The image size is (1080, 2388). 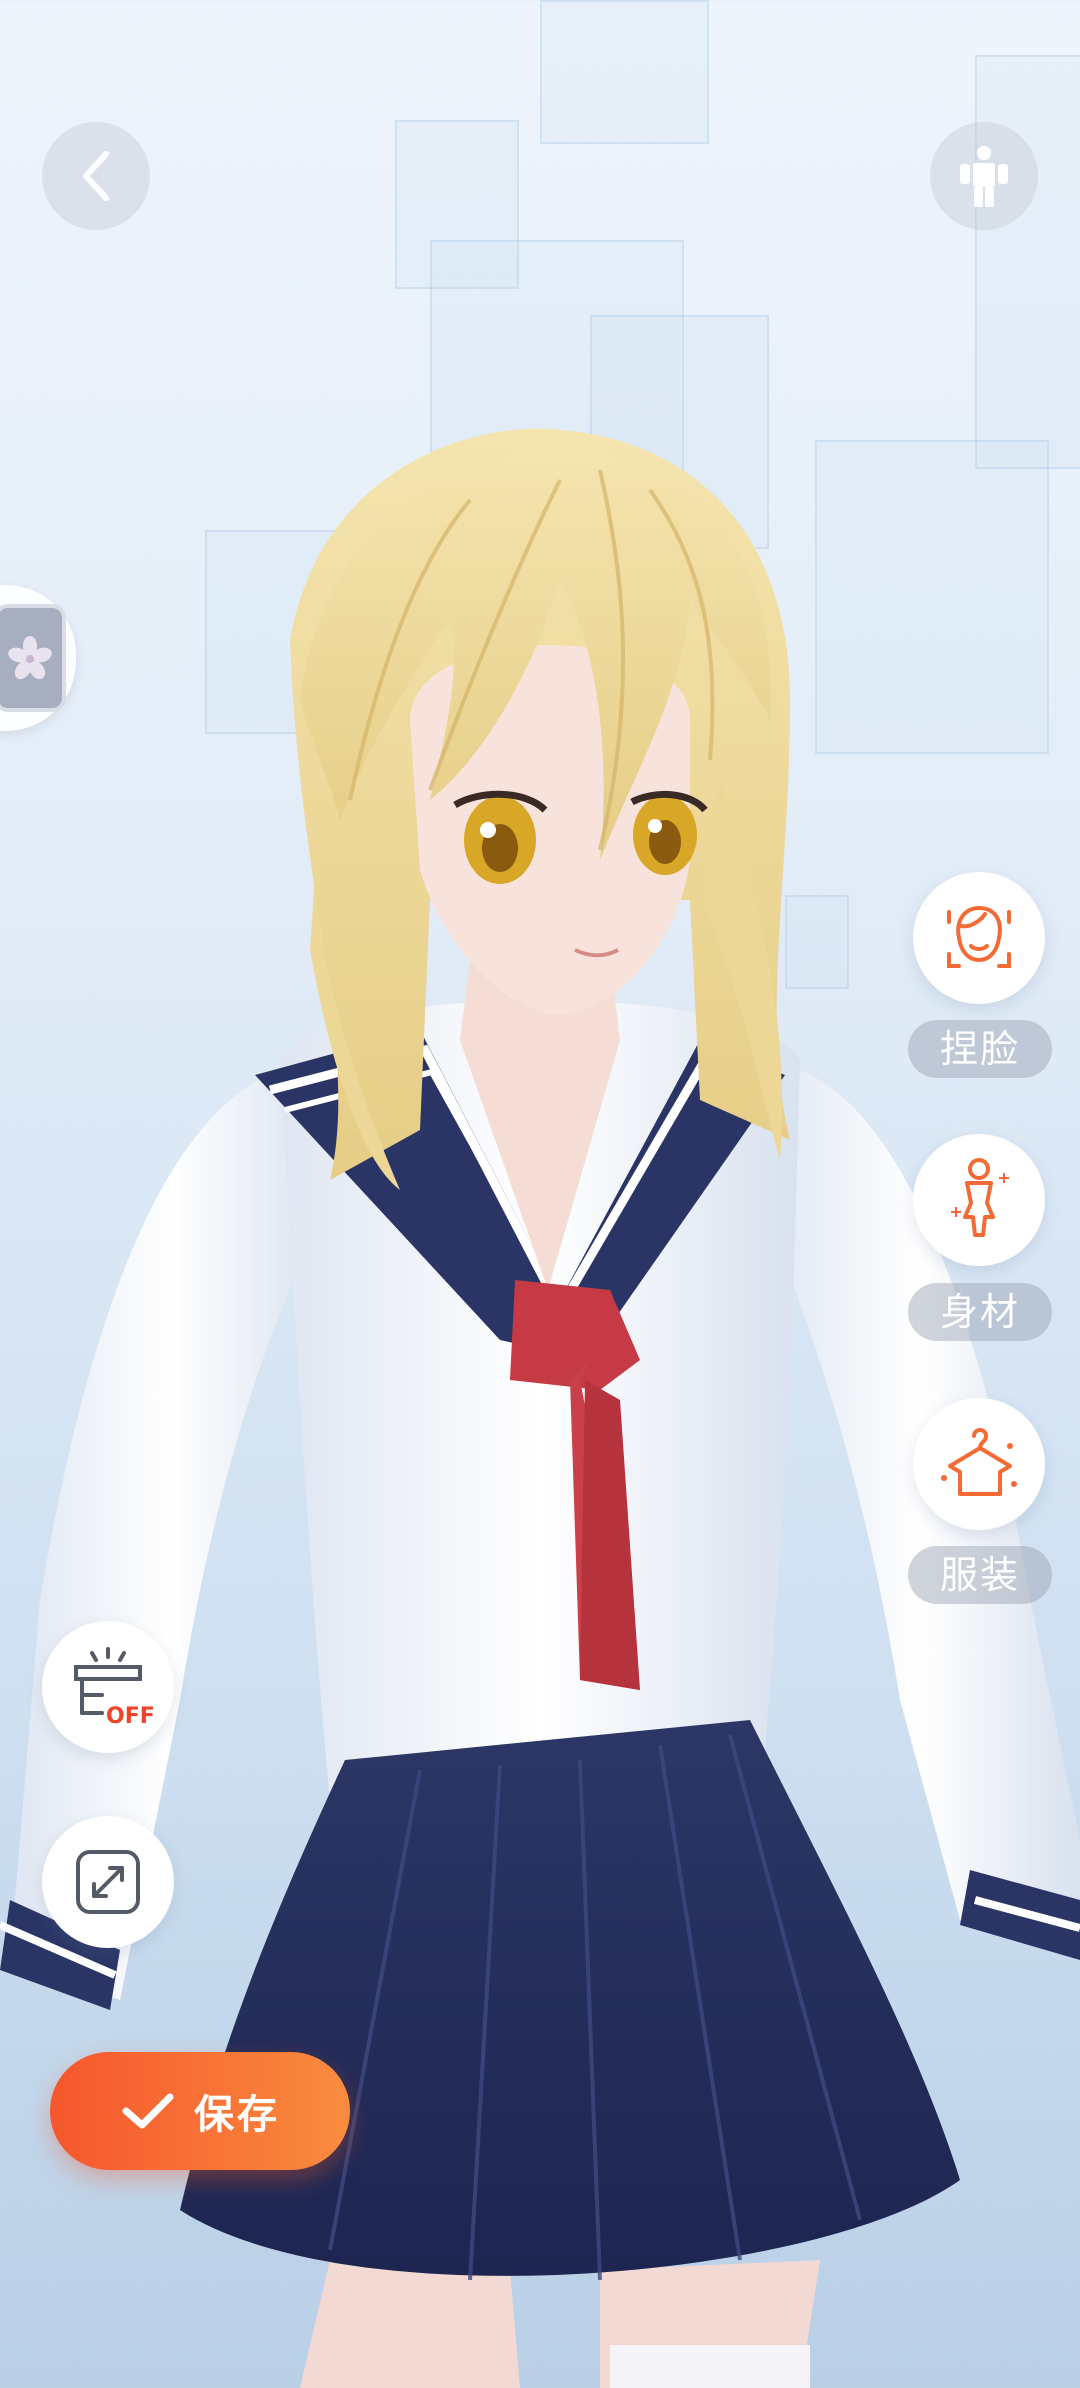 I want to click on outfit-edit-button, so click(x=979, y=1464).